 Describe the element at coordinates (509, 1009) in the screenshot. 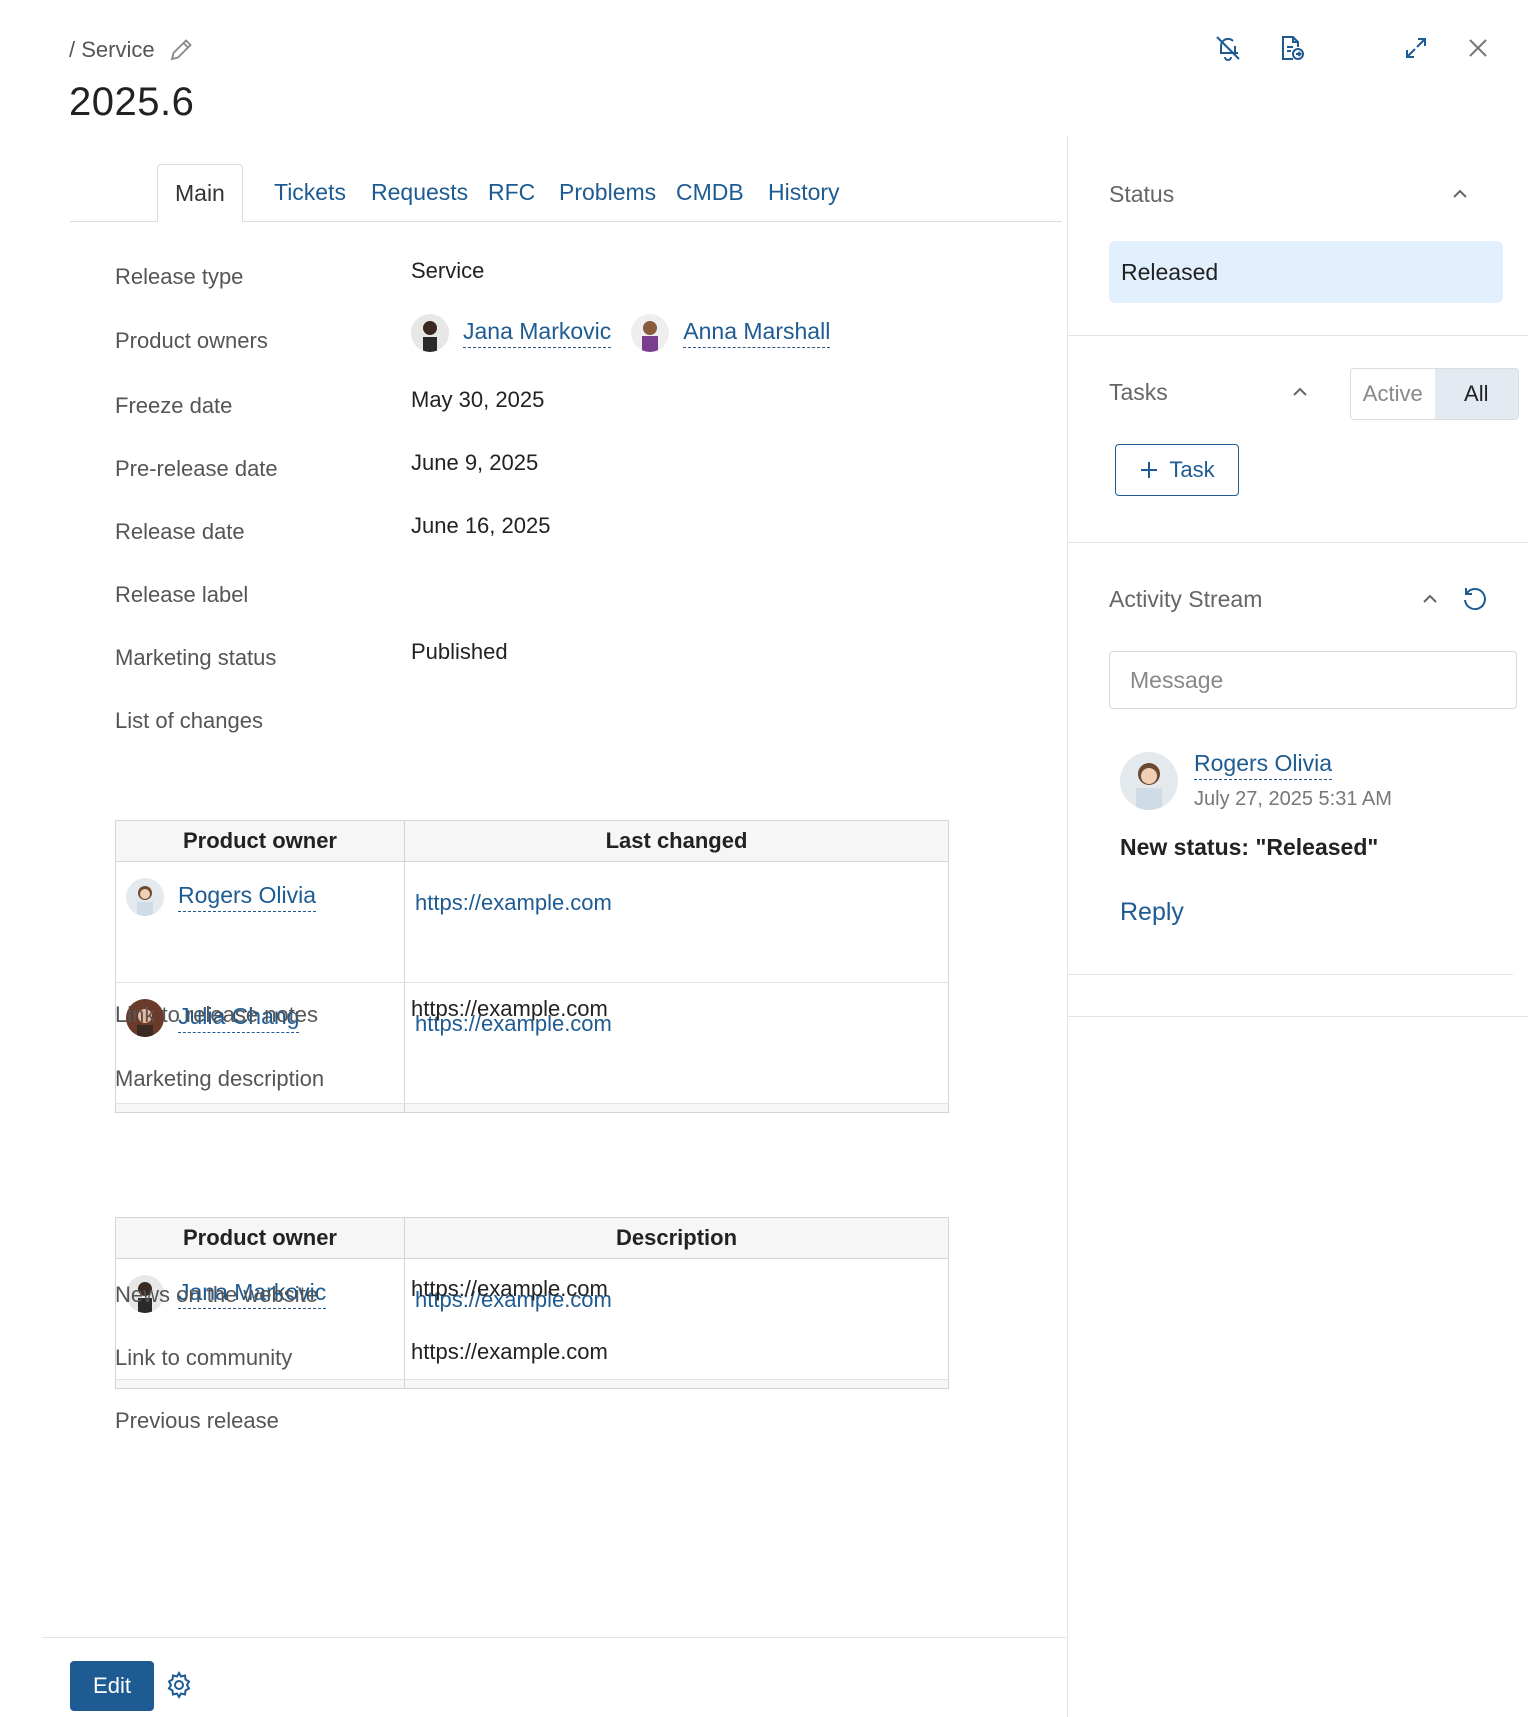

I see `release-notes-link: https://example.com` at that location.